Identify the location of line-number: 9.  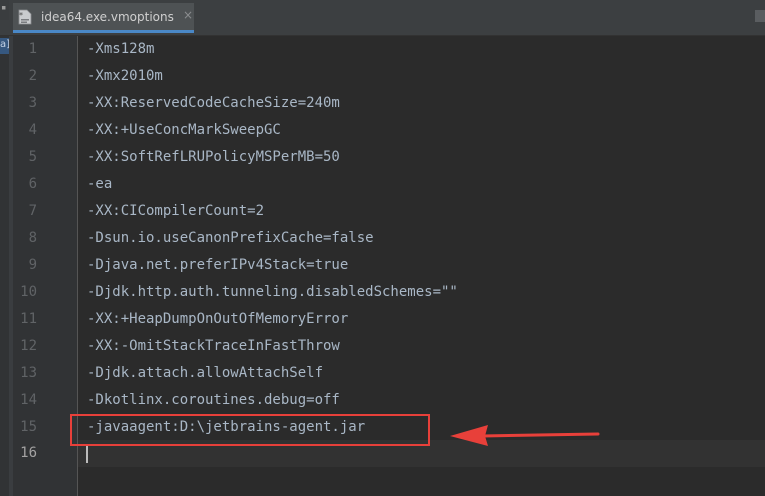
(32, 265).